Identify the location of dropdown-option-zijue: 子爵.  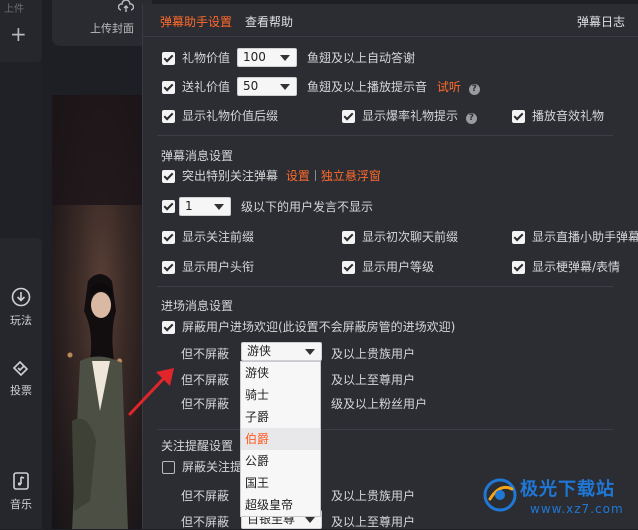
(280, 417).